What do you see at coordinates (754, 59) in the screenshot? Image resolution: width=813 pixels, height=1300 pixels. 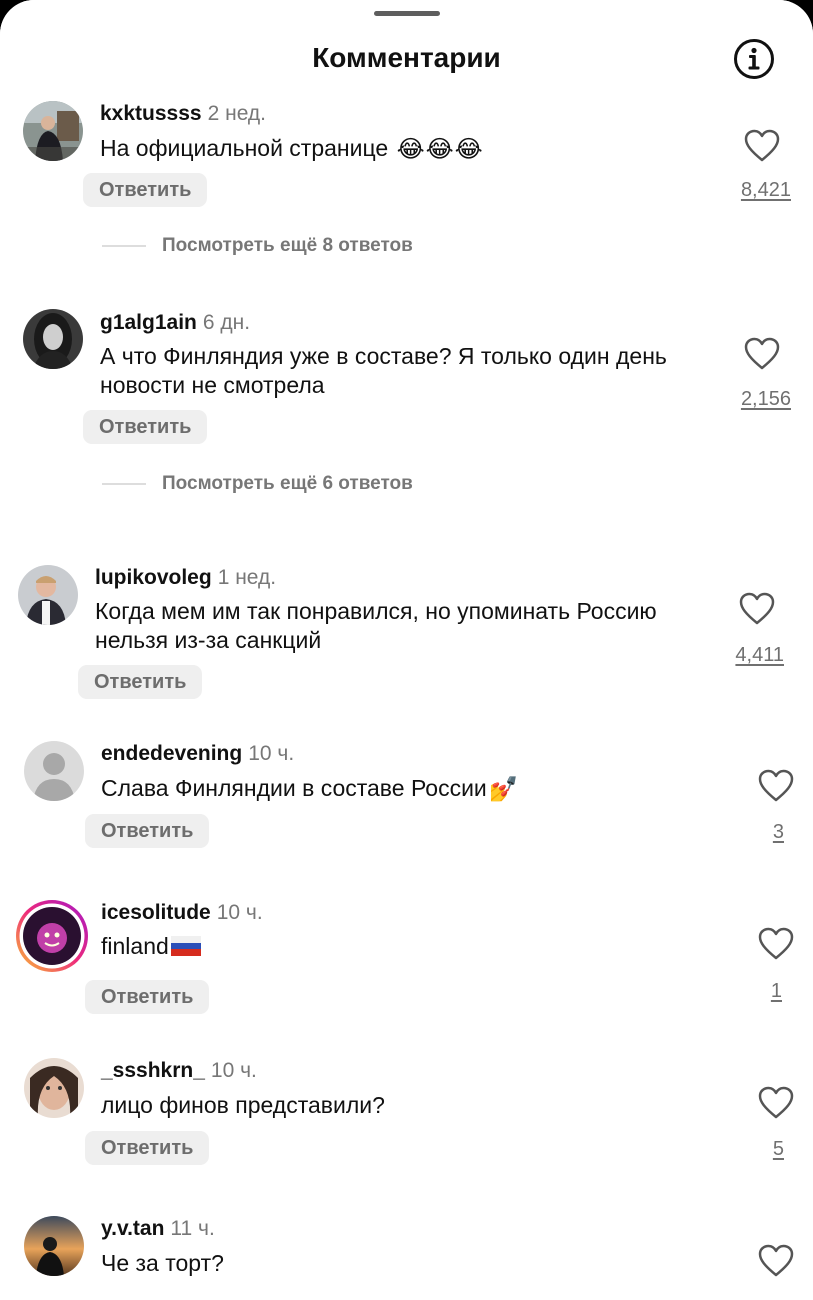 I see `info-icon` at bounding box center [754, 59].